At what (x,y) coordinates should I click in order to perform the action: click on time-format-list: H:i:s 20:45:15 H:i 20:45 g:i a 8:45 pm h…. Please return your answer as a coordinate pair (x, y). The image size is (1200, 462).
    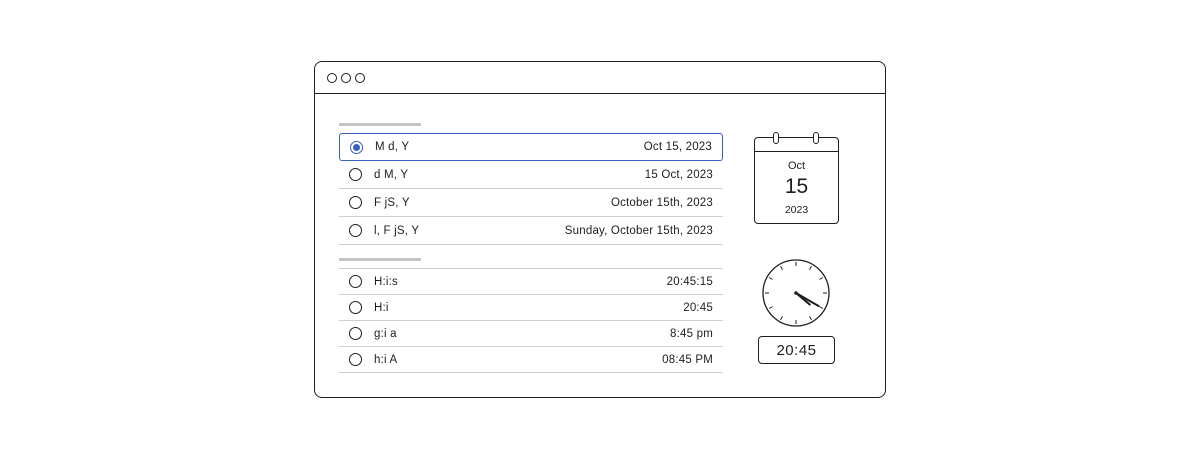
    Looking at the image, I should click on (531, 320).